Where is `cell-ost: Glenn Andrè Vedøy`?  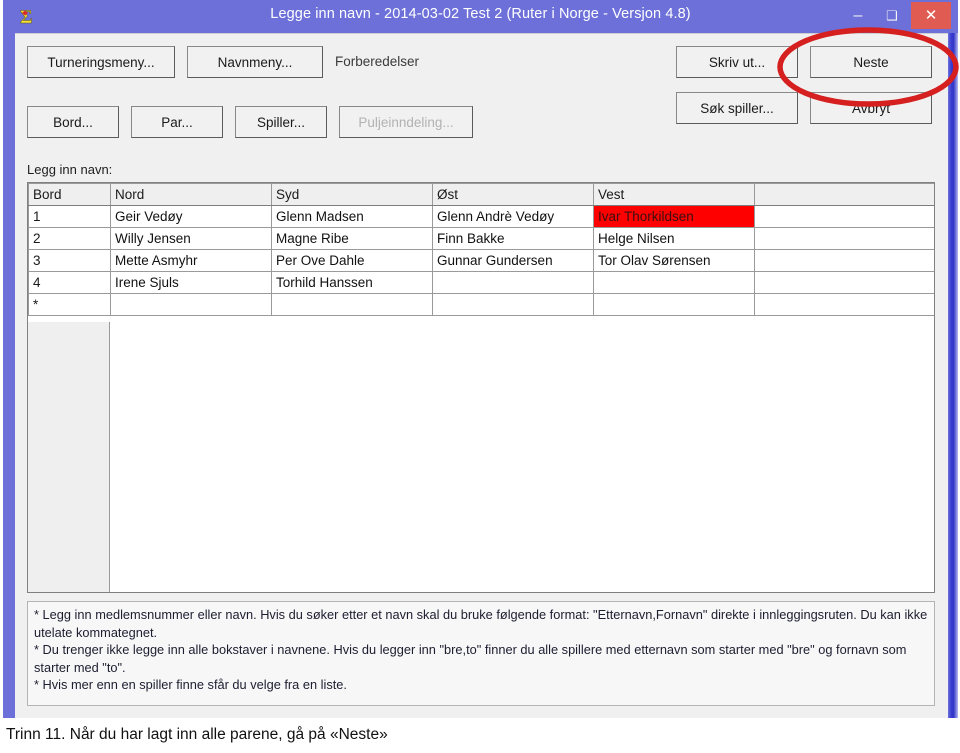
cell-ost: Glenn Andrè Vedøy is located at coordinates (513, 216).